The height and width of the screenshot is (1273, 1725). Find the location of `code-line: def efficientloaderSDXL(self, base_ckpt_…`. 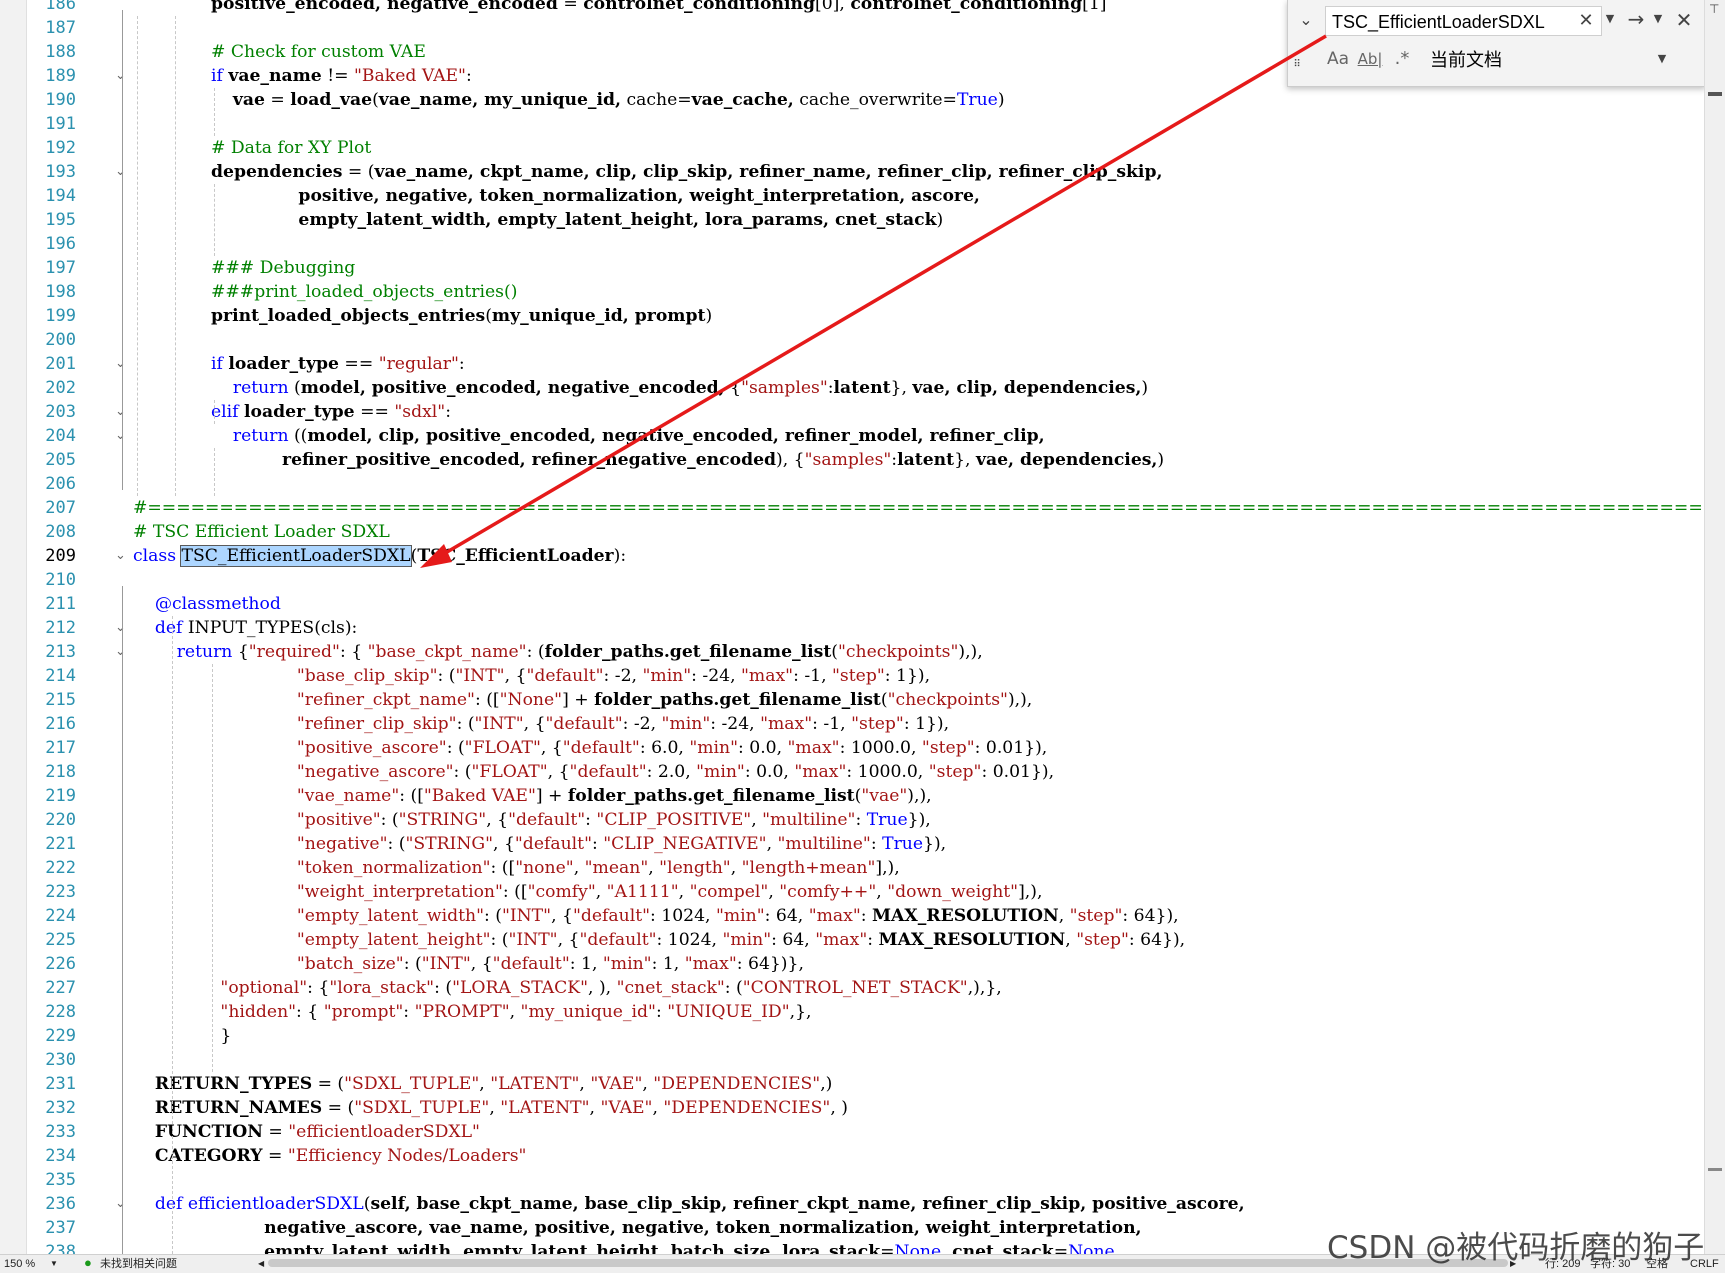

code-line: def efficientloaderSDXL(self, base_ckpt_… is located at coordinates (689, 1204).